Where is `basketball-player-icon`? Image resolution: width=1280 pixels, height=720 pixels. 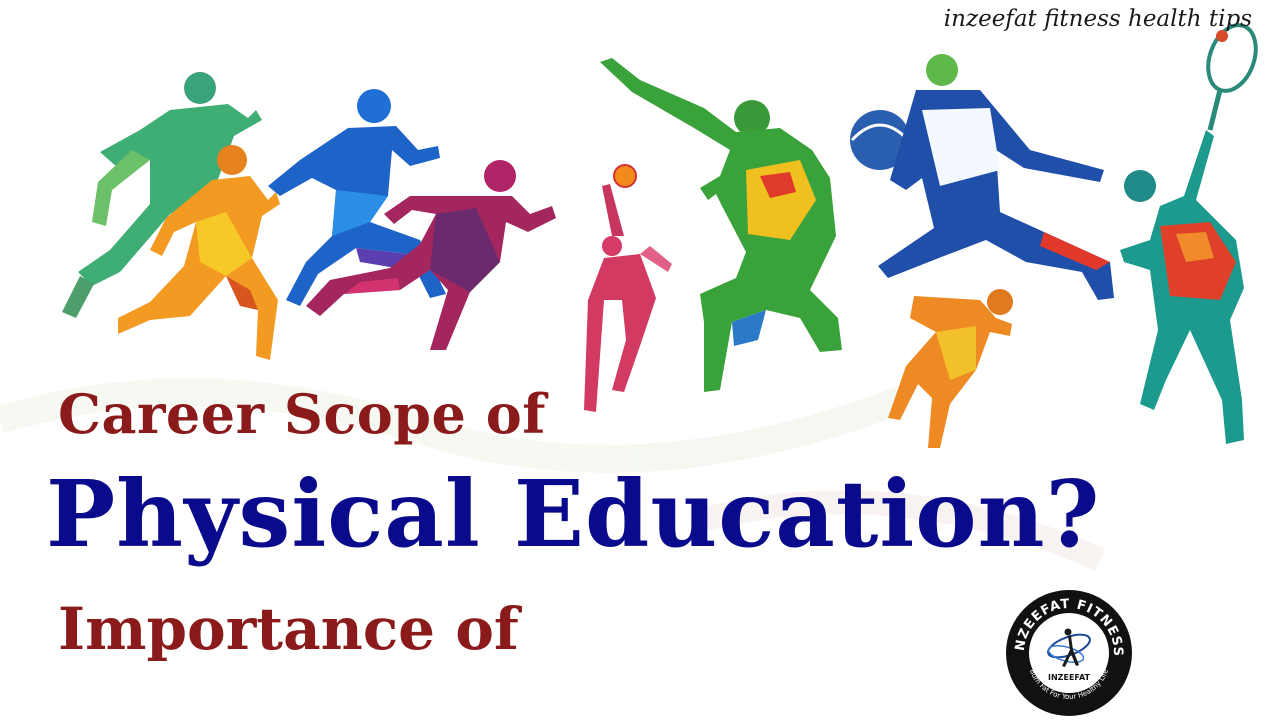
basketball-player-icon is located at coordinates (982, 177).